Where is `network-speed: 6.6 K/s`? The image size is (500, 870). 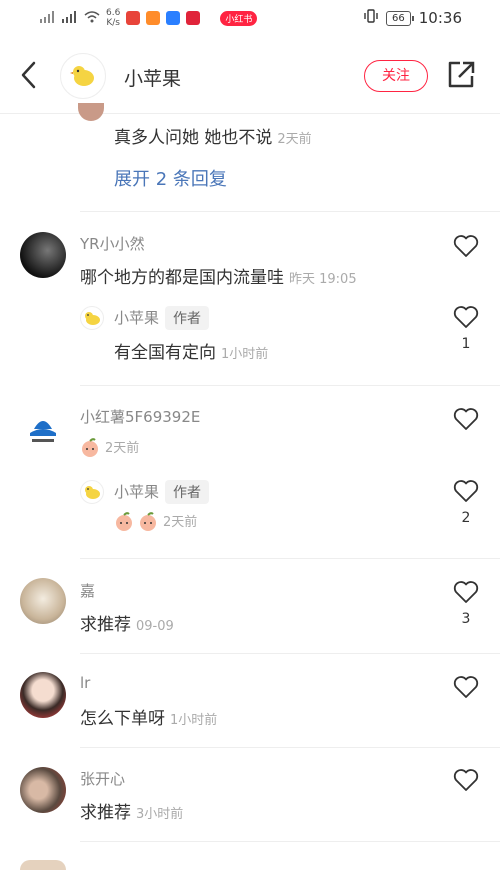
network-speed: 6.6 K/s is located at coordinates (113, 18).